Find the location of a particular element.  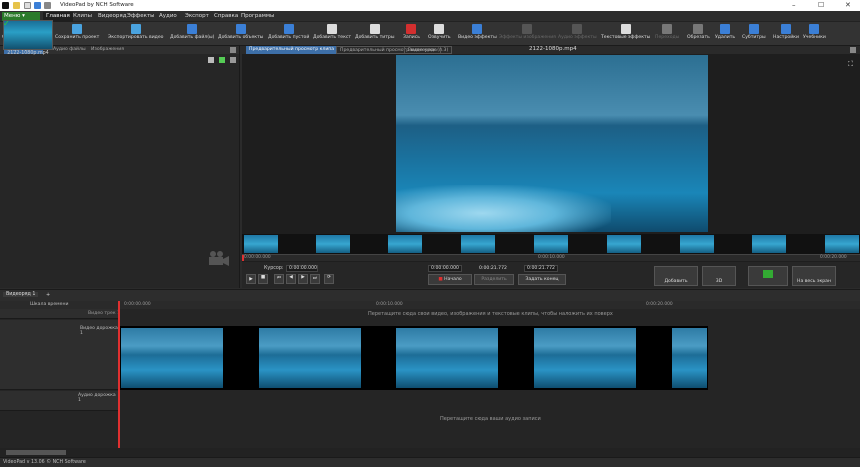

toolbar-button-16: Обрезать is located at coordinates (698, 34).